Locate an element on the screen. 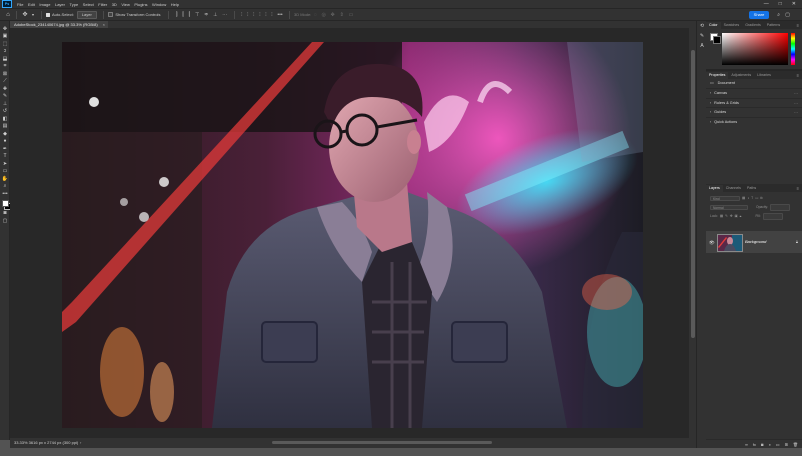  align-center-icon: ⫿ is located at coordinates (183, 15).